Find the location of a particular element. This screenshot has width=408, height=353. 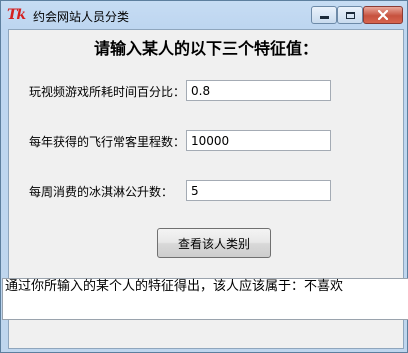

flyer-miles-label: 每年获得的飞行常客里程数： is located at coordinates (107, 142).